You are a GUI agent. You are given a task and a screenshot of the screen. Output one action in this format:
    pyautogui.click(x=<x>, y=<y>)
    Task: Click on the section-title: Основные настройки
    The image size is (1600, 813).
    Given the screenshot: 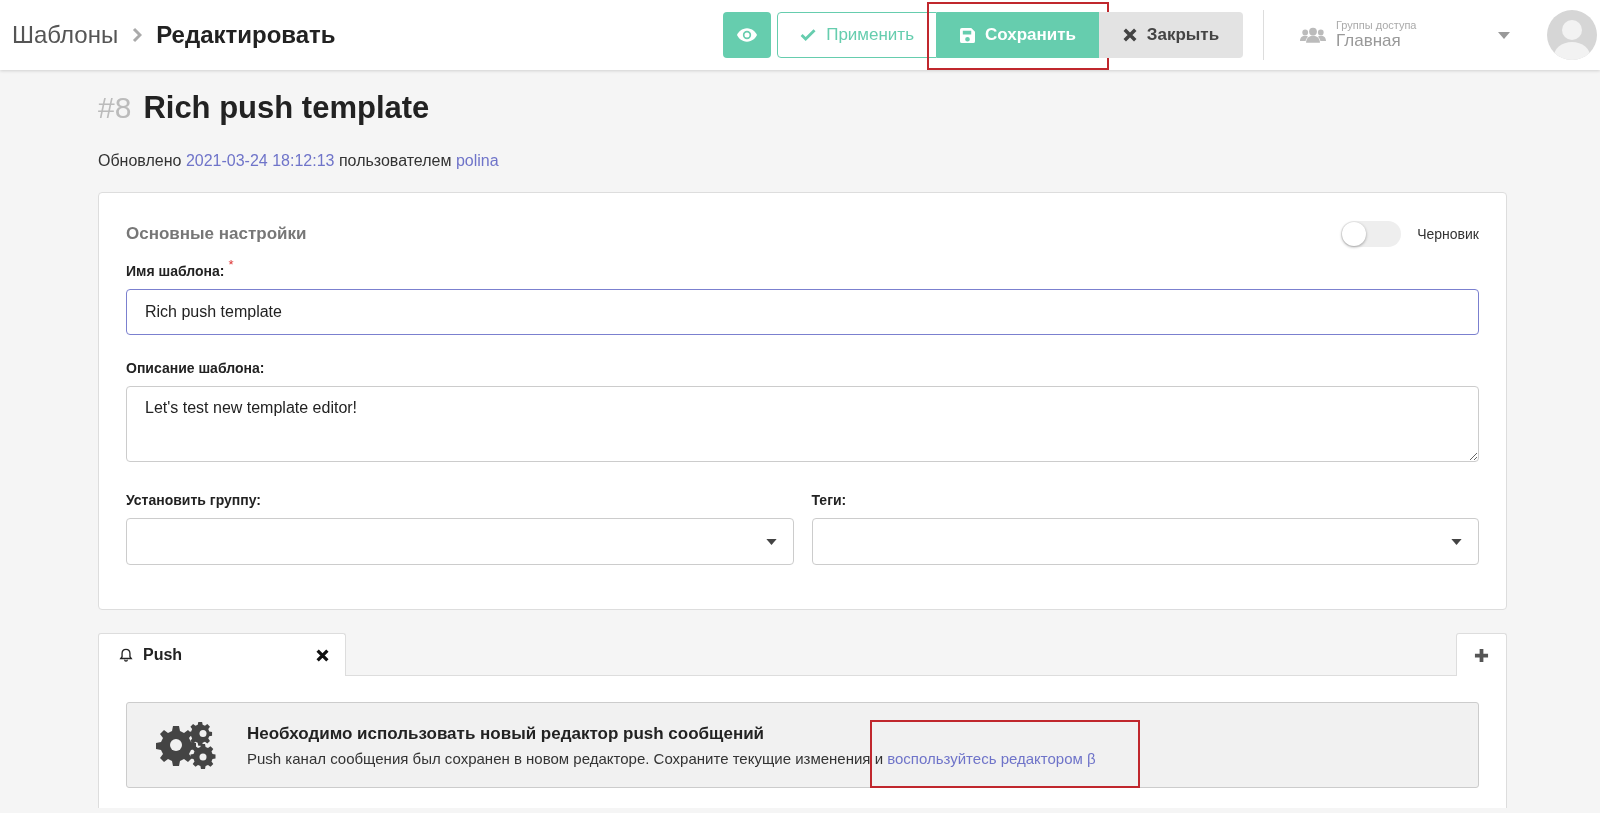 What is the action you would take?
    pyautogui.click(x=216, y=234)
    